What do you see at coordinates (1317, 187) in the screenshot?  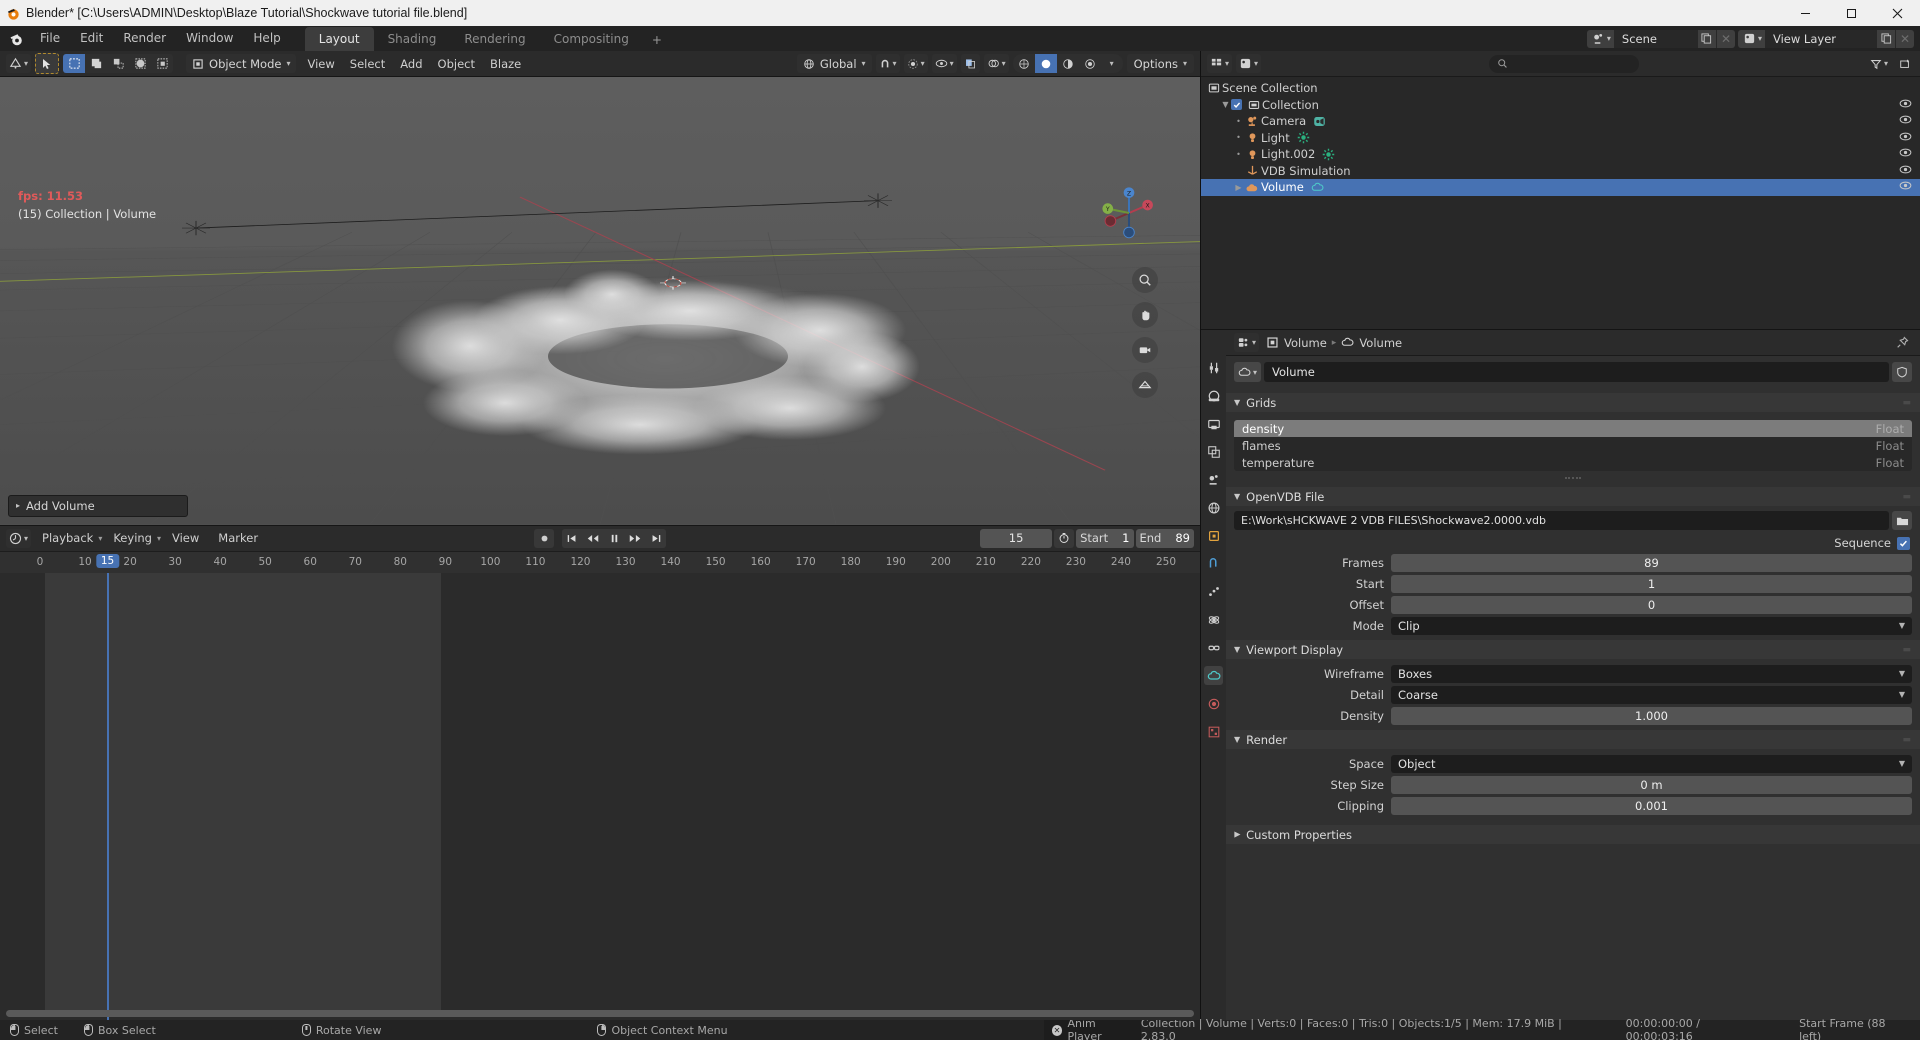 I see `volume-data-icon` at bounding box center [1317, 187].